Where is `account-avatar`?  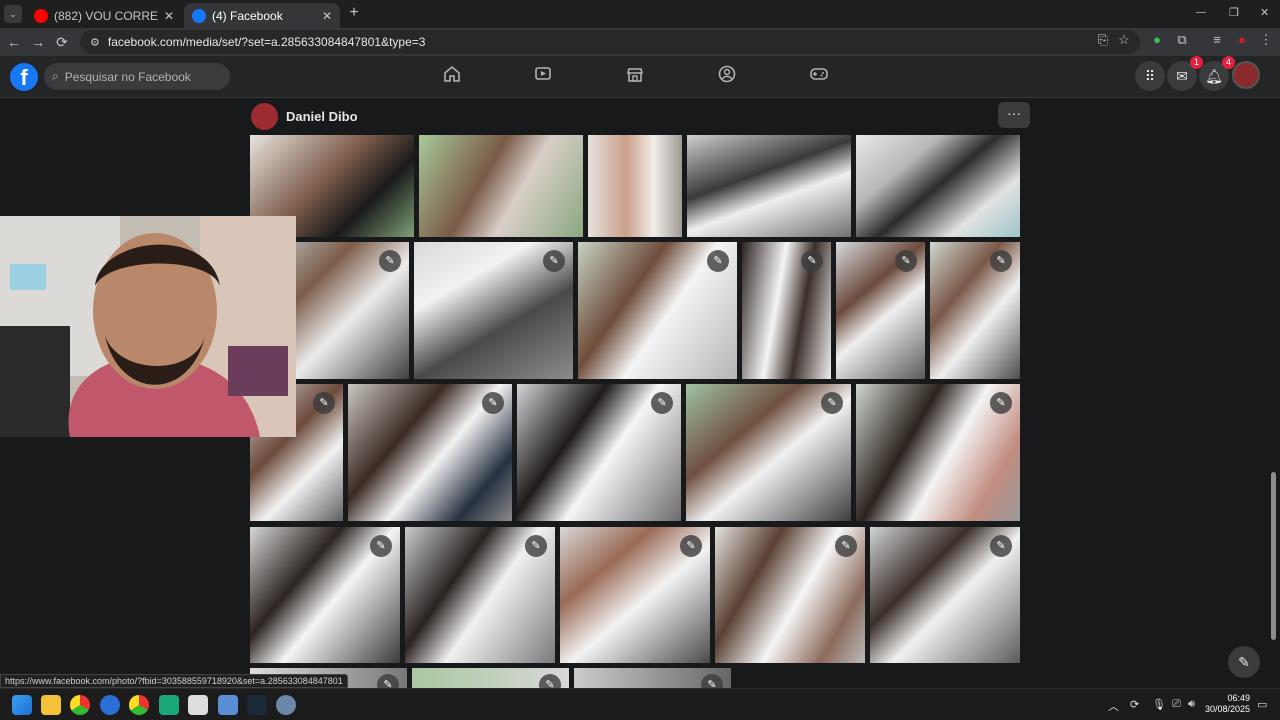
account-avatar is located at coordinates (1246, 75).